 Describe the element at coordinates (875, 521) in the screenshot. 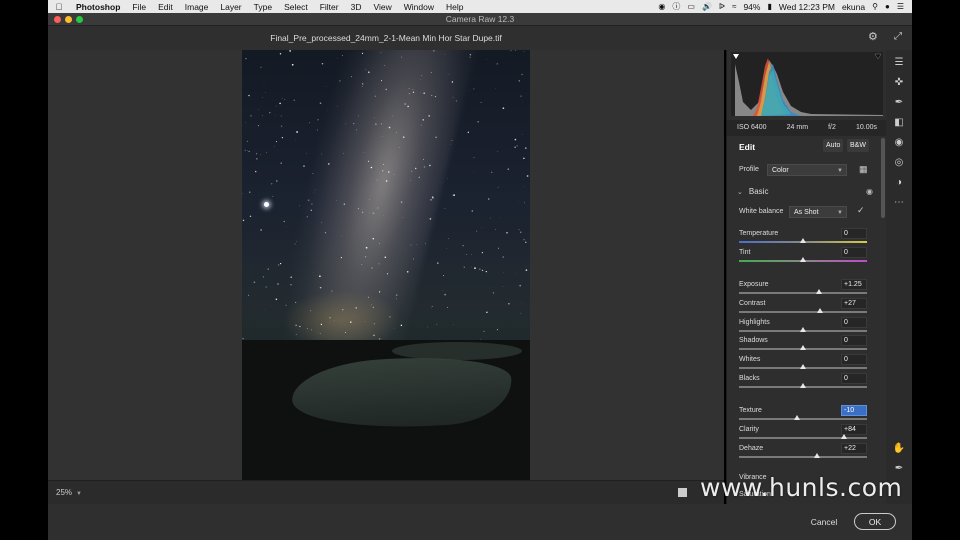

I see `ok-button: OK` at that location.